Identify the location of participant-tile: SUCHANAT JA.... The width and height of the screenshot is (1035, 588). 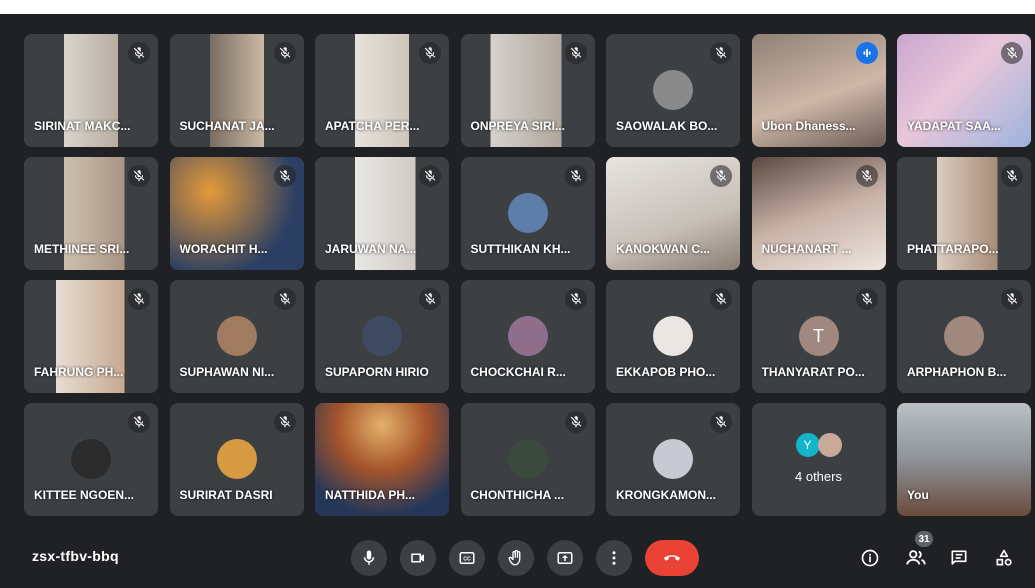
(236, 90).